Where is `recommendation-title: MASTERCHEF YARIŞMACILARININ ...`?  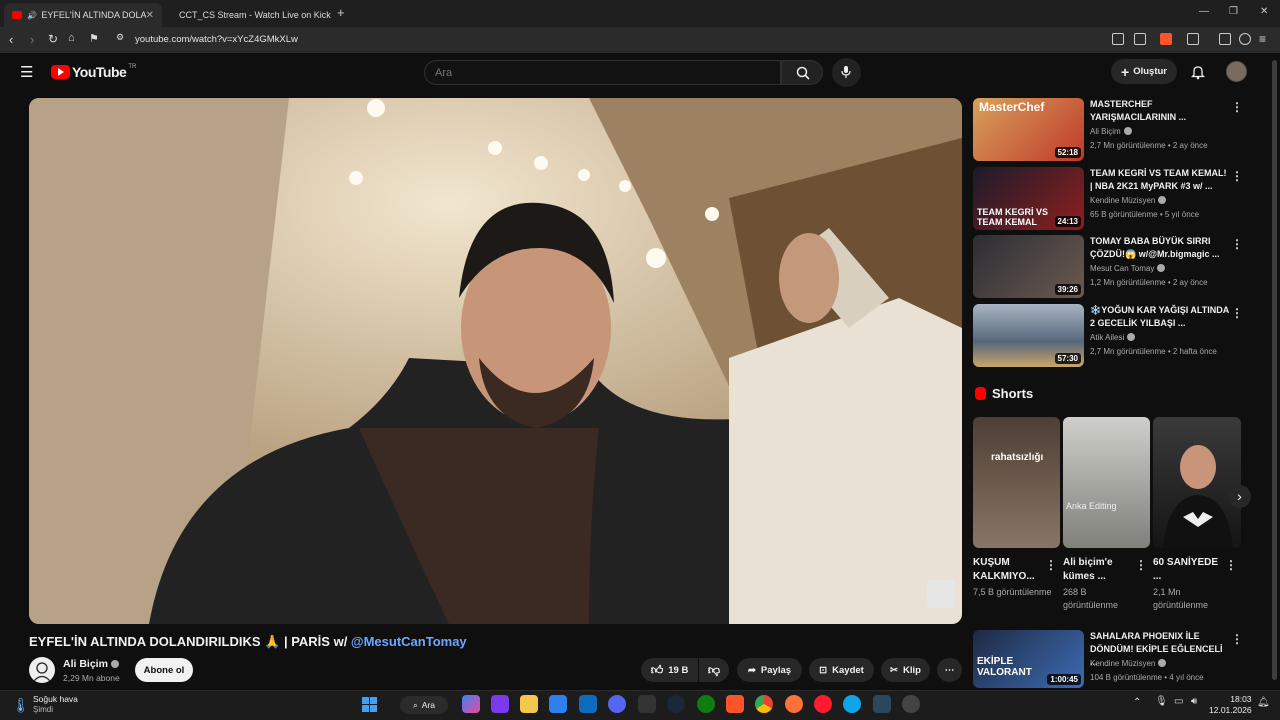
recommendation-title: MASTERCHEF YARIŞMACILARININ ... is located at coordinates (1160, 111).